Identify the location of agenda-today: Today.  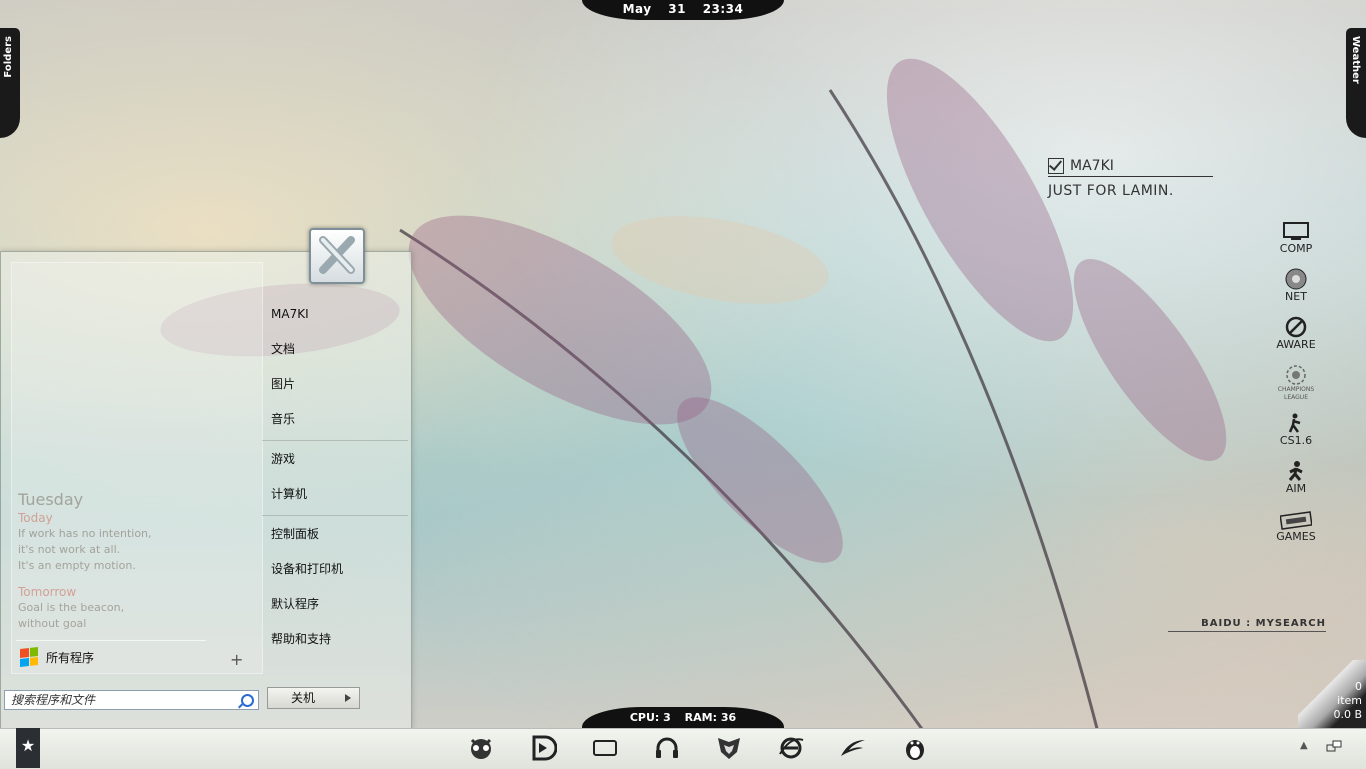
(35, 518).